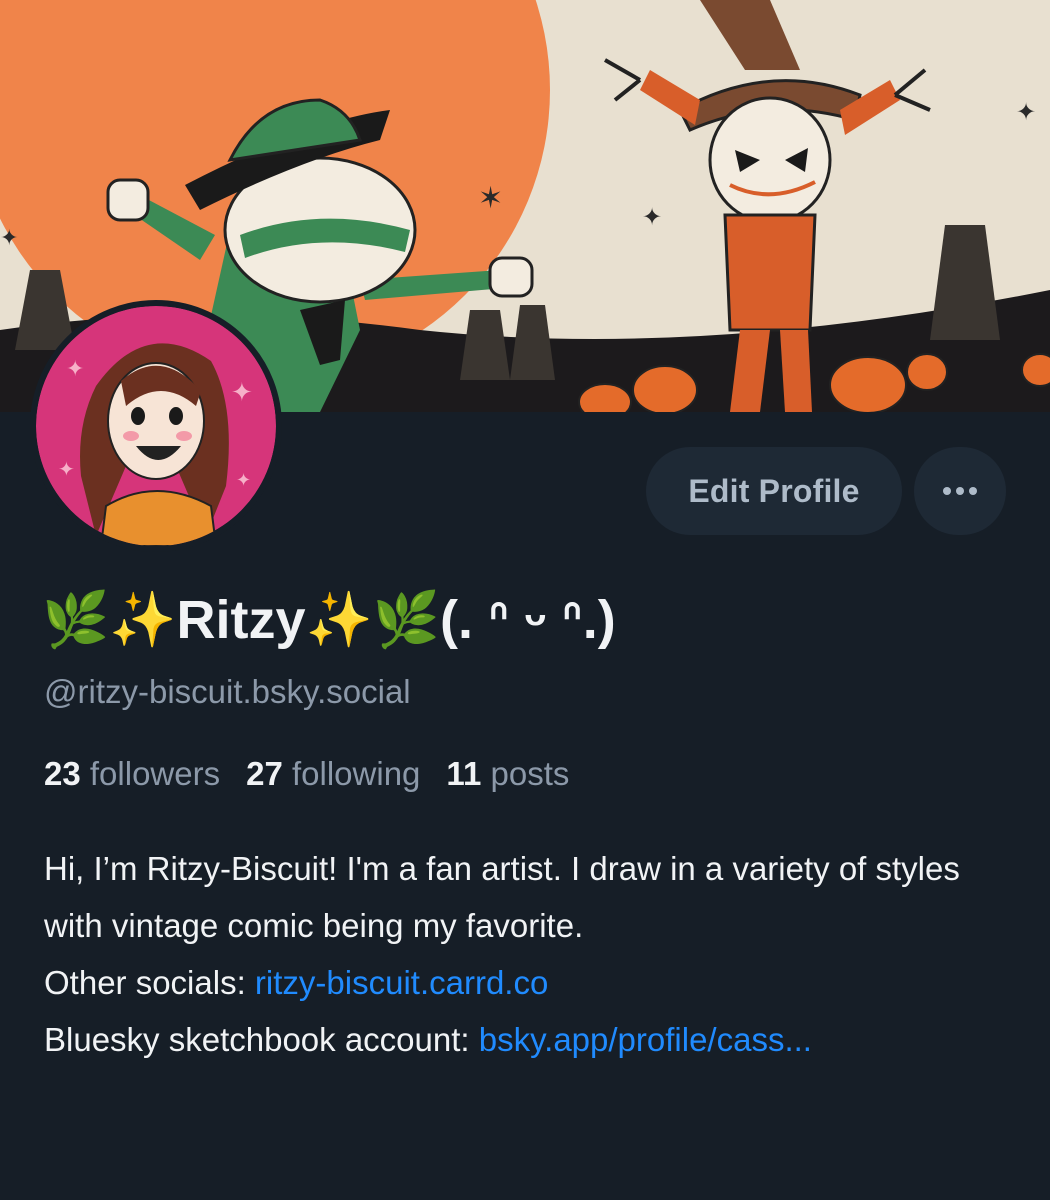  Describe the element at coordinates (264, 773) in the screenshot. I see `following-count: 27` at that location.